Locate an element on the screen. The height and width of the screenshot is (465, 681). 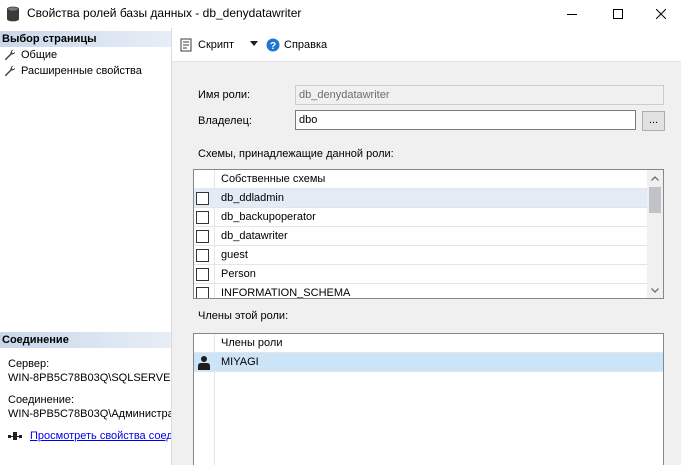
connection-label: Соединение: is located at coordinates (41, 400).